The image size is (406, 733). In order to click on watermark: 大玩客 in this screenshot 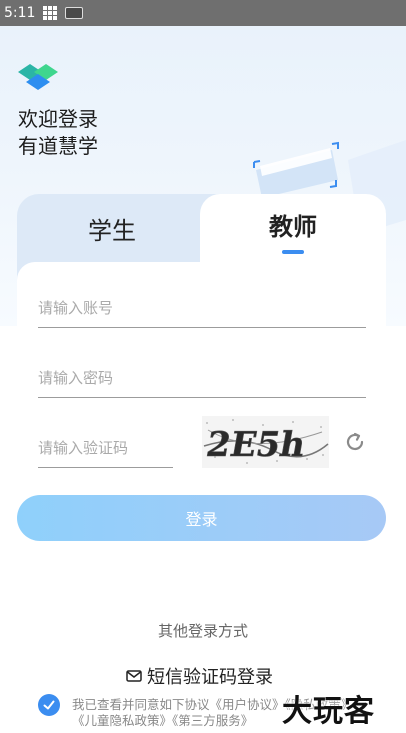, I will do `click(328, 711)`.